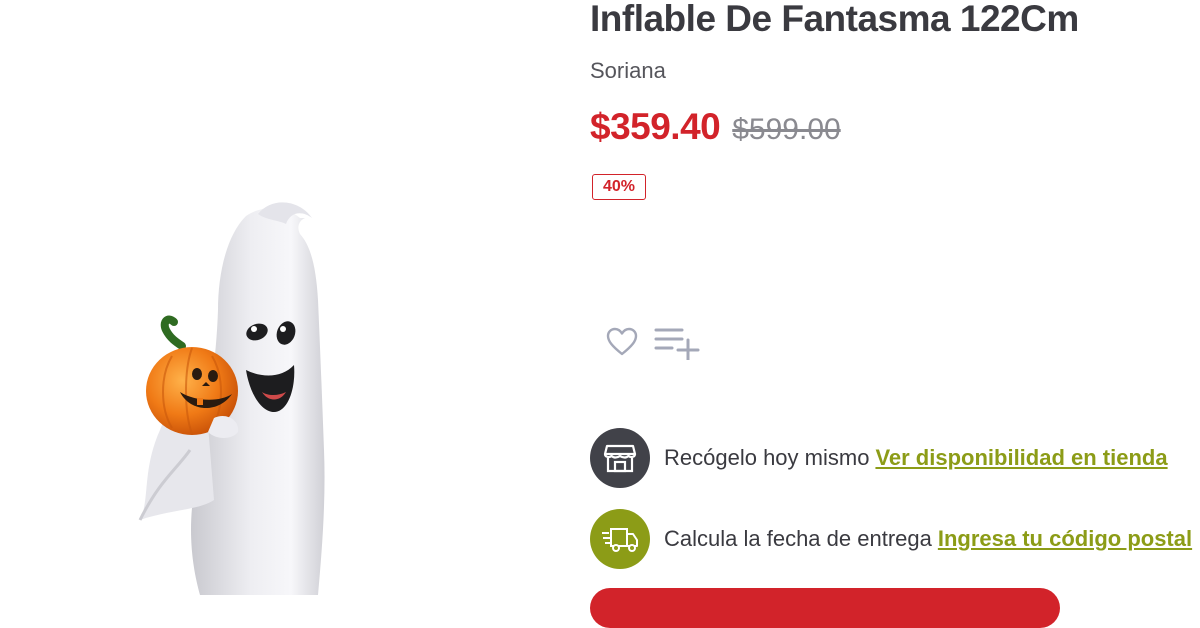  What do you see at coordinates (628, 70) in the screenshot?
I see `product-brand: Soriana` at bounding box center [628, 70].